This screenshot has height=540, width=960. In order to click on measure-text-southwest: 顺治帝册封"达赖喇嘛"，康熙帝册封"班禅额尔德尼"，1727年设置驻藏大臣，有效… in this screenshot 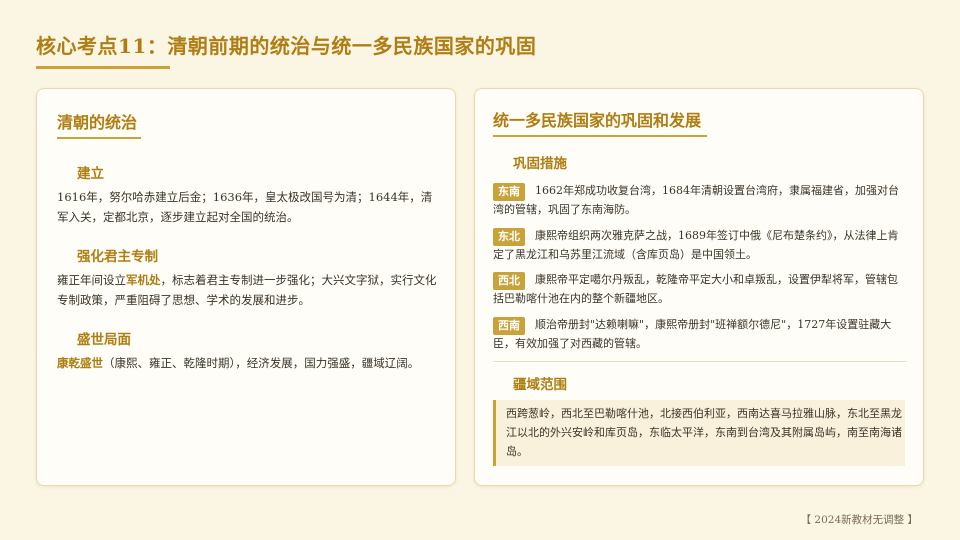, I will do `click(692, 334)`.